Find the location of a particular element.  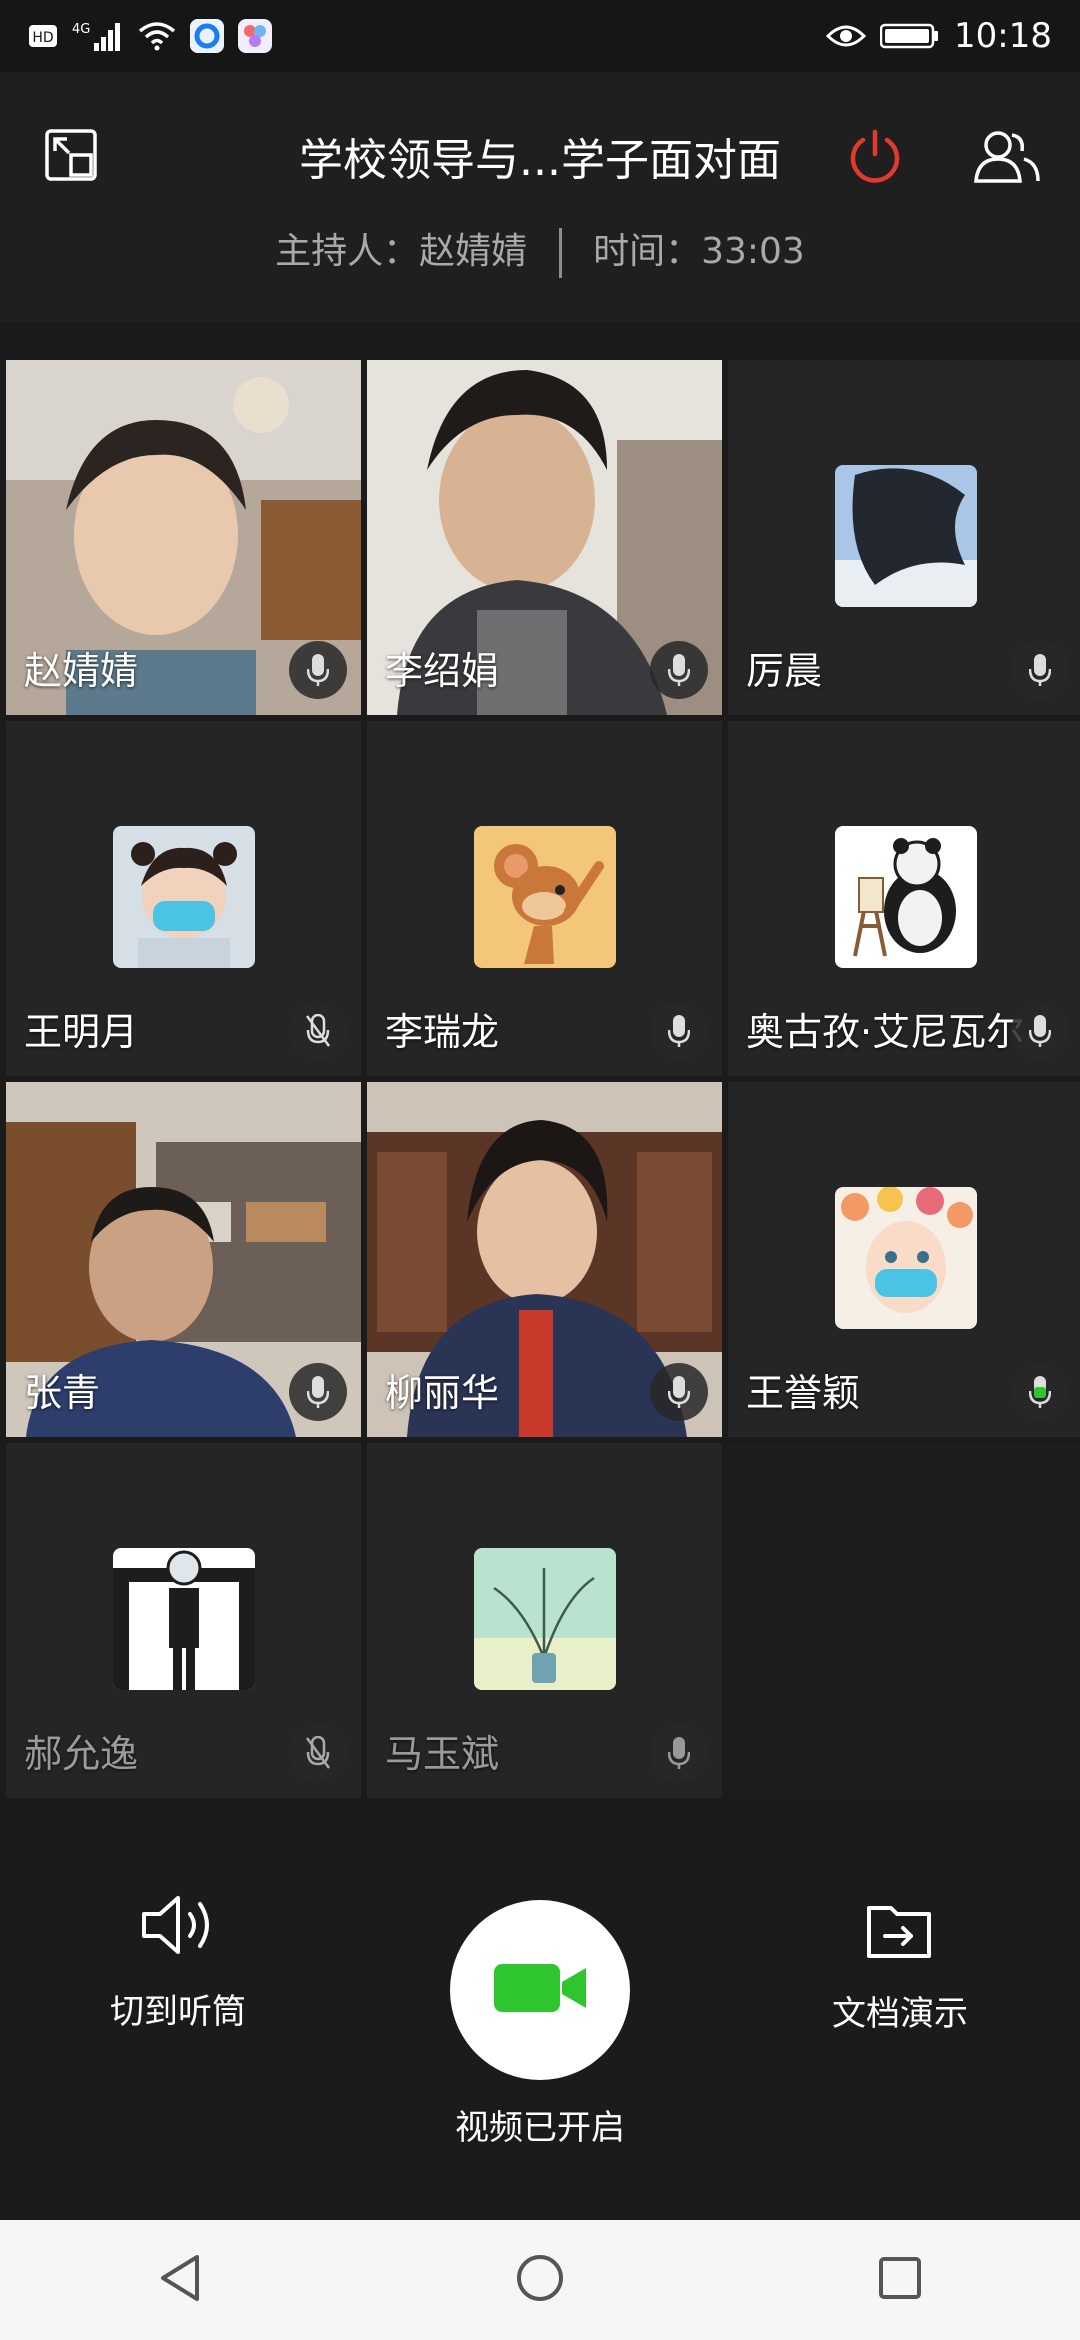

system-navigation-bar is located at coordinates (540, 2280).